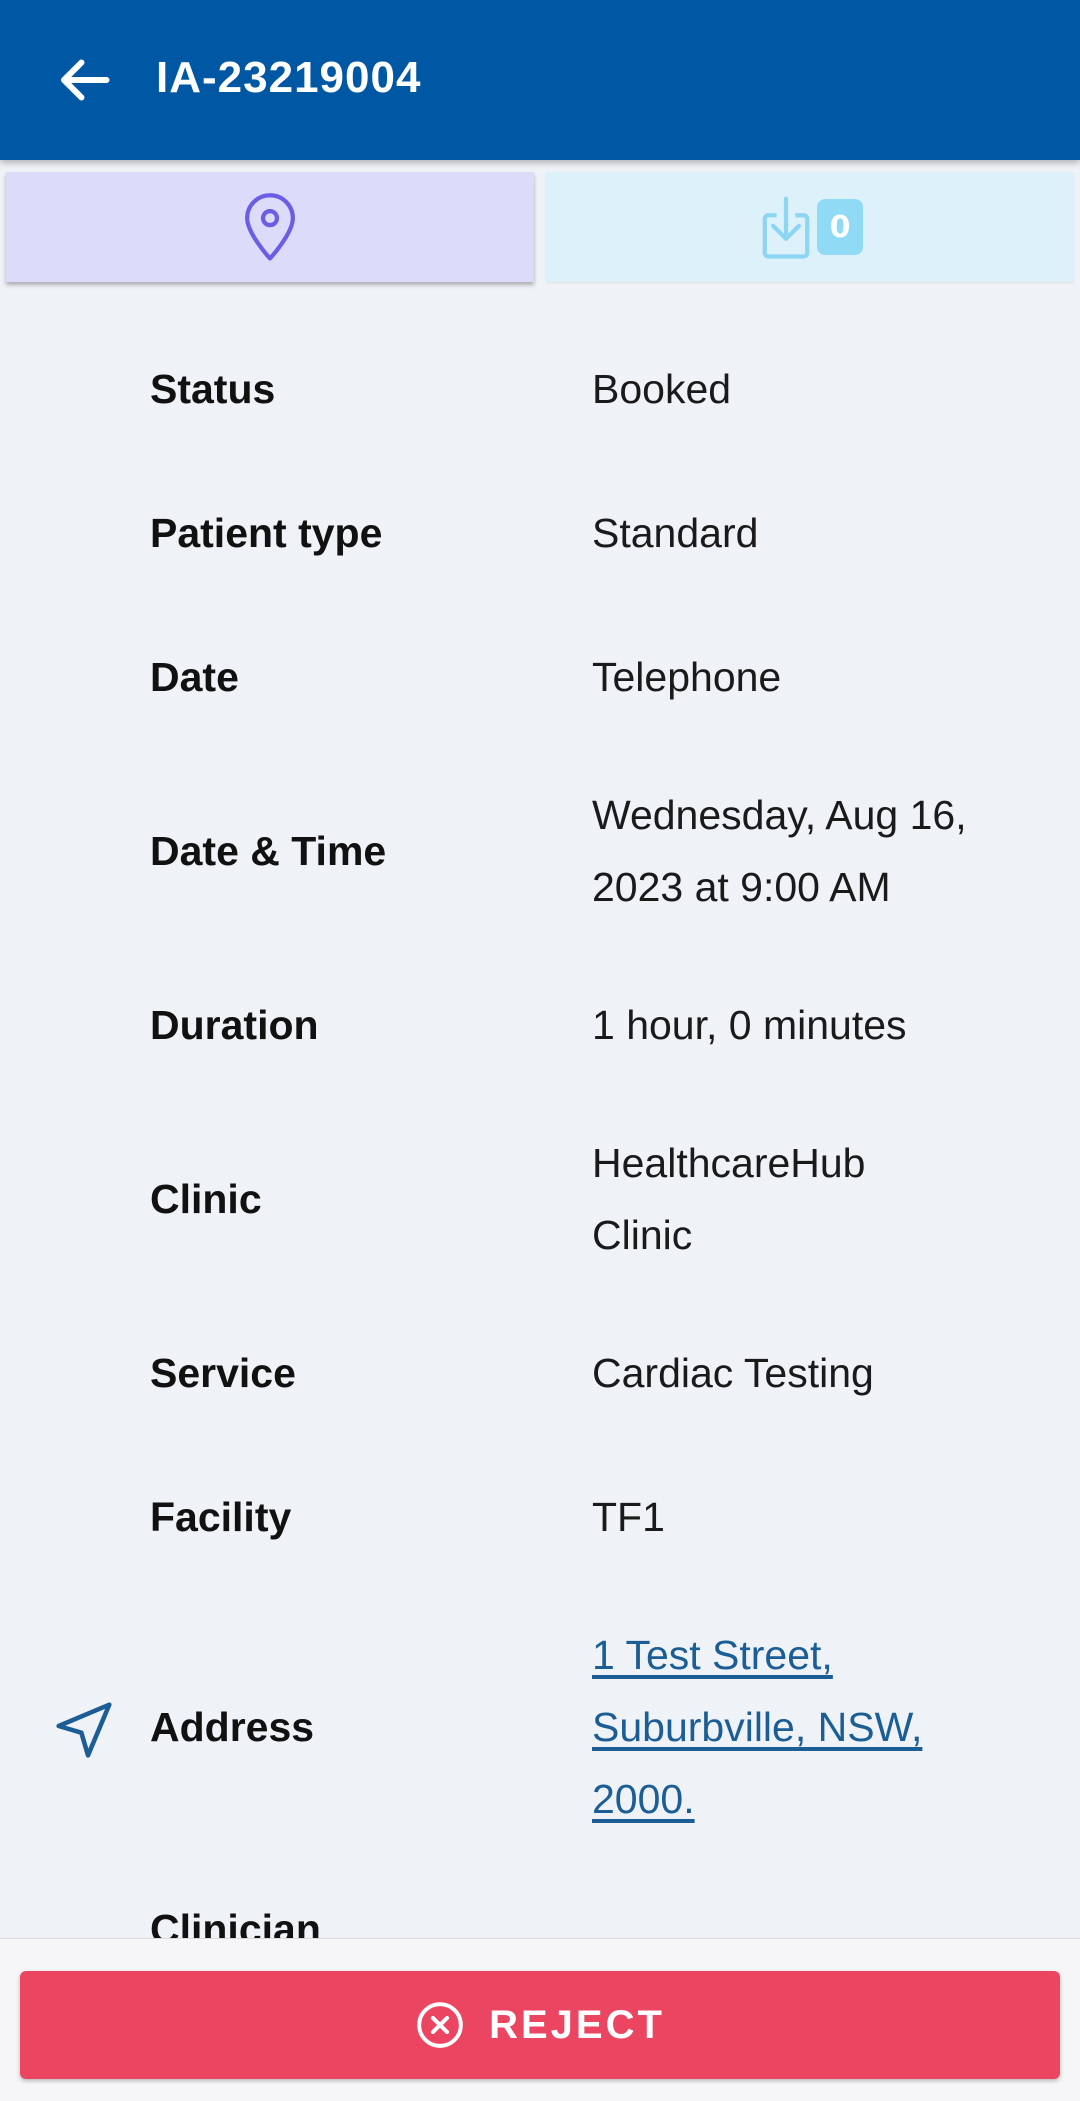 The height and width of the screenshot is (2101, 1080). What do you see at coordinates (221, 1517) in the screenshot?
I see `detail-label: Facility` at bounding box center [221, 1517].